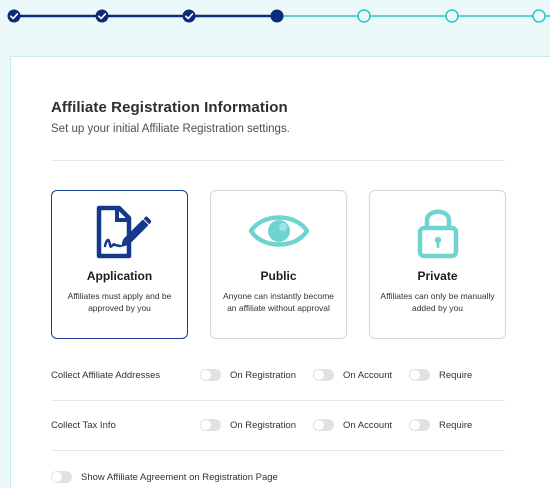 This screenshot has height=488, width=550. Describe the element at coordinates (452, 16) in the screenshot. I see `step-6-upcoming` at that location.